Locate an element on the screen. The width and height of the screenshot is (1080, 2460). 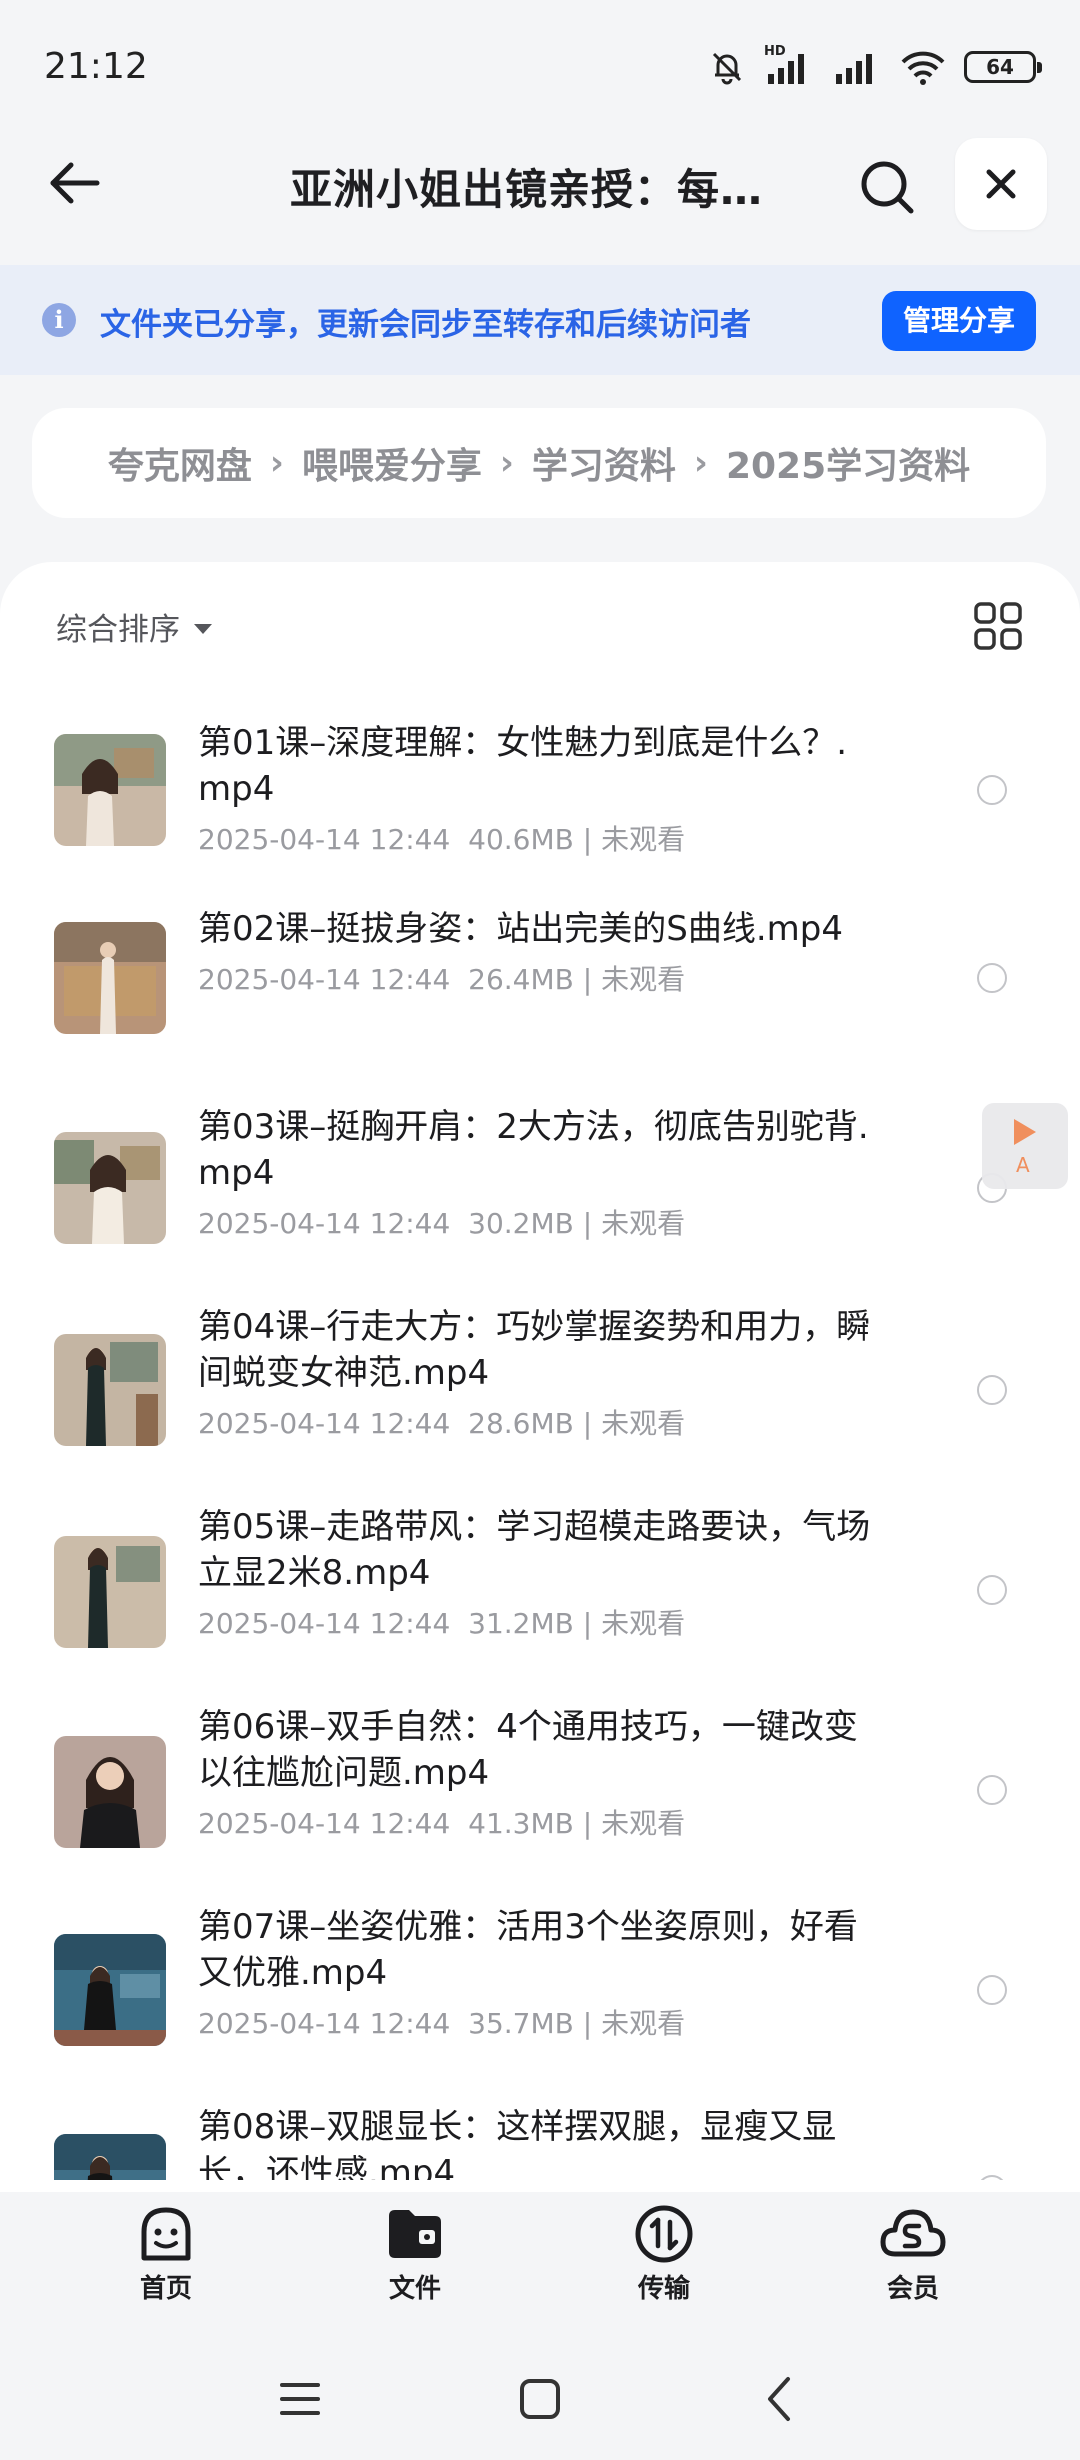
wifi-icon is located at coordinates (923, 68).